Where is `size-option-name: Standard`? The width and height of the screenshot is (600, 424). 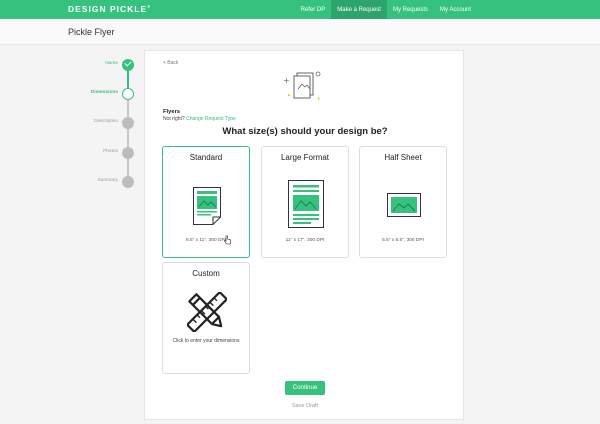 size-option-name: Standard is located at coordinates (206, 157).